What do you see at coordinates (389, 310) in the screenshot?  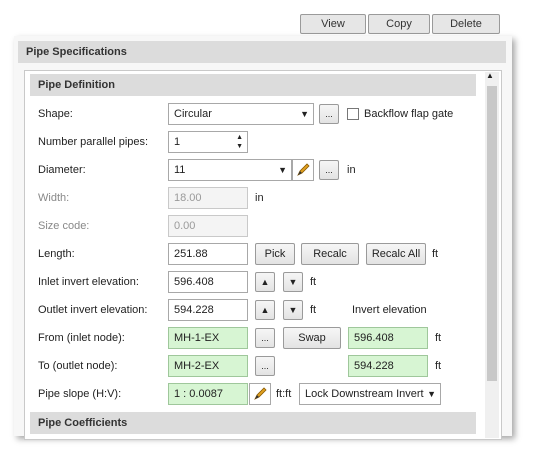 I see `invert-elevation-header: Invert elevation` at bounding box center [389, 310].